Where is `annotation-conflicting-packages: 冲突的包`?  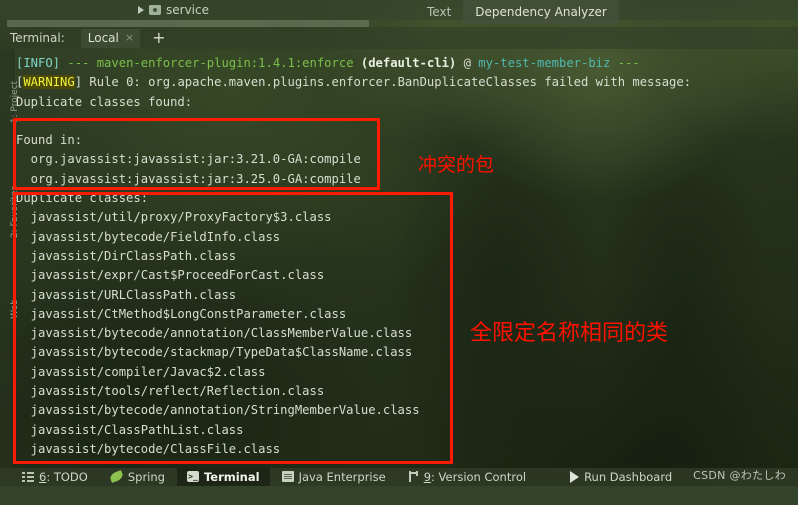
annotation-conflicting-packages: 冲突的包 is located at coordinates (456, 165).